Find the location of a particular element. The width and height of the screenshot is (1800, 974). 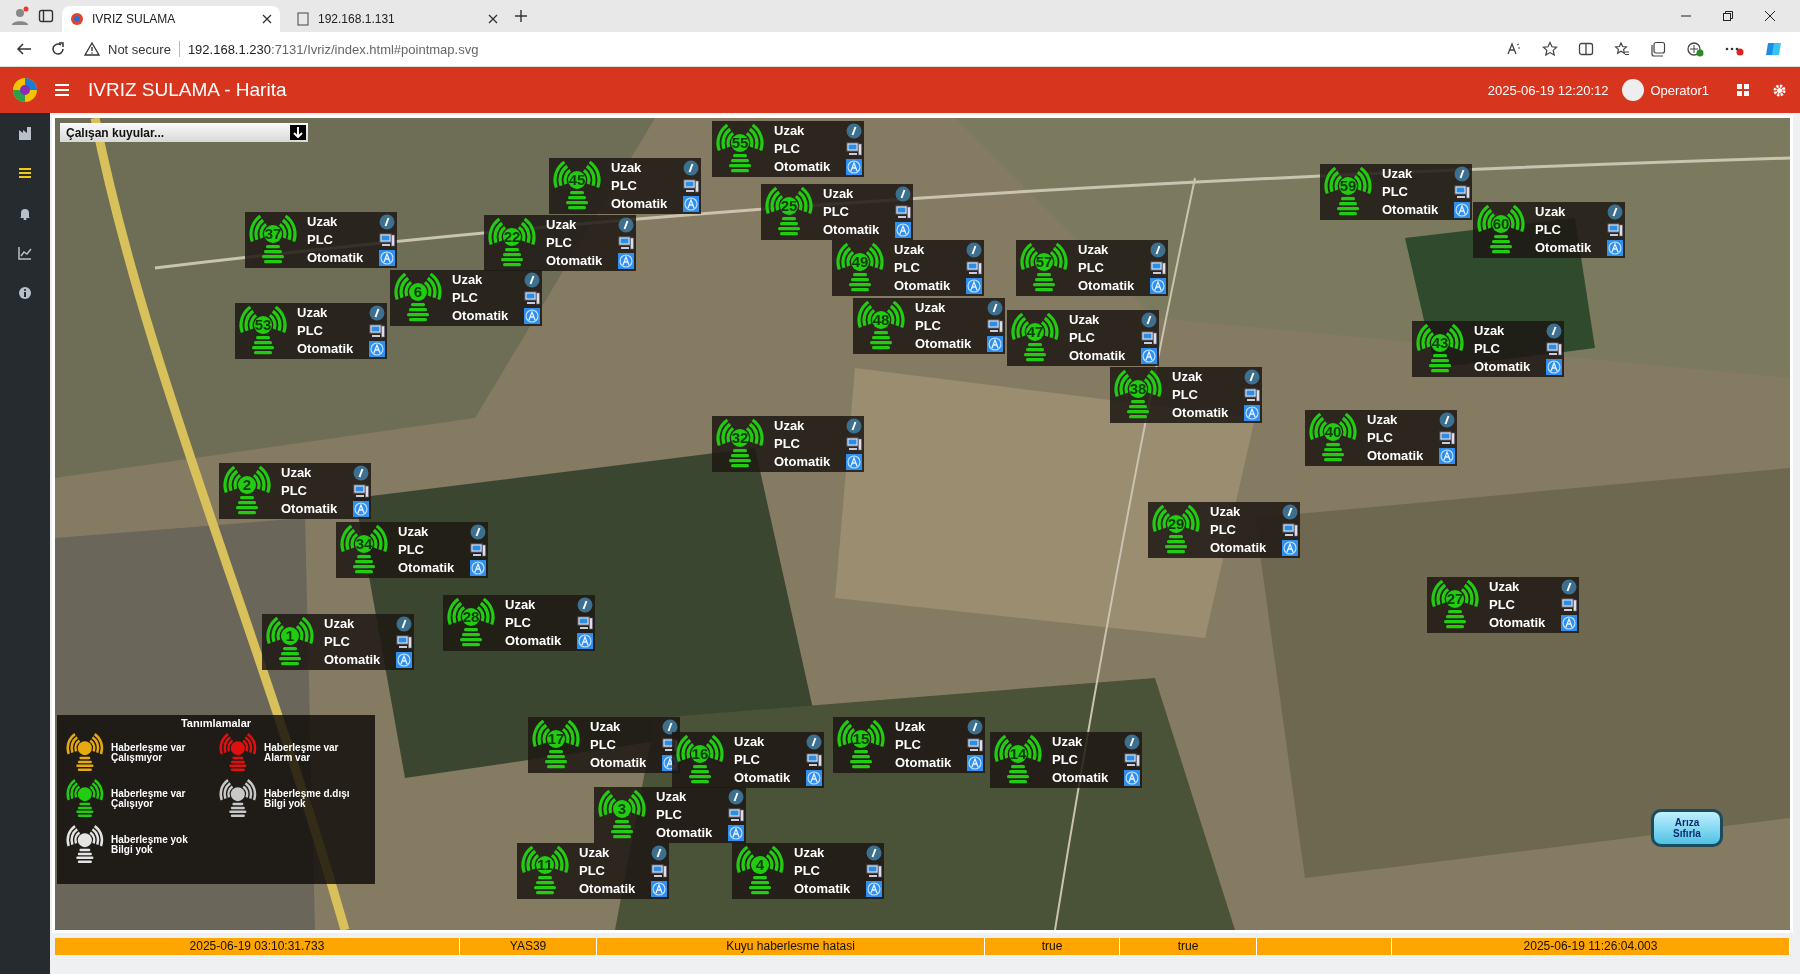

well-card: 43 Uzak PLC Otomatik is located at coordinates (1488, 349).